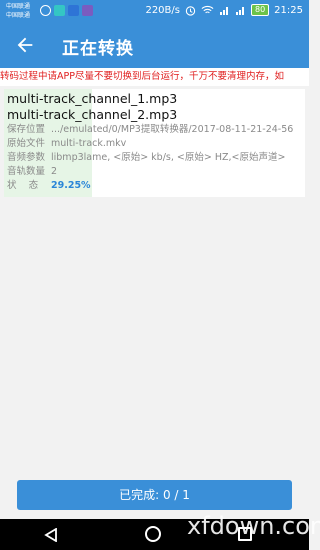 This screenshot has height=550, width=320. What do you see at coordinates (45, 10) in the screenshot?
I see `notification-icon` at bounding box center [45, 10].